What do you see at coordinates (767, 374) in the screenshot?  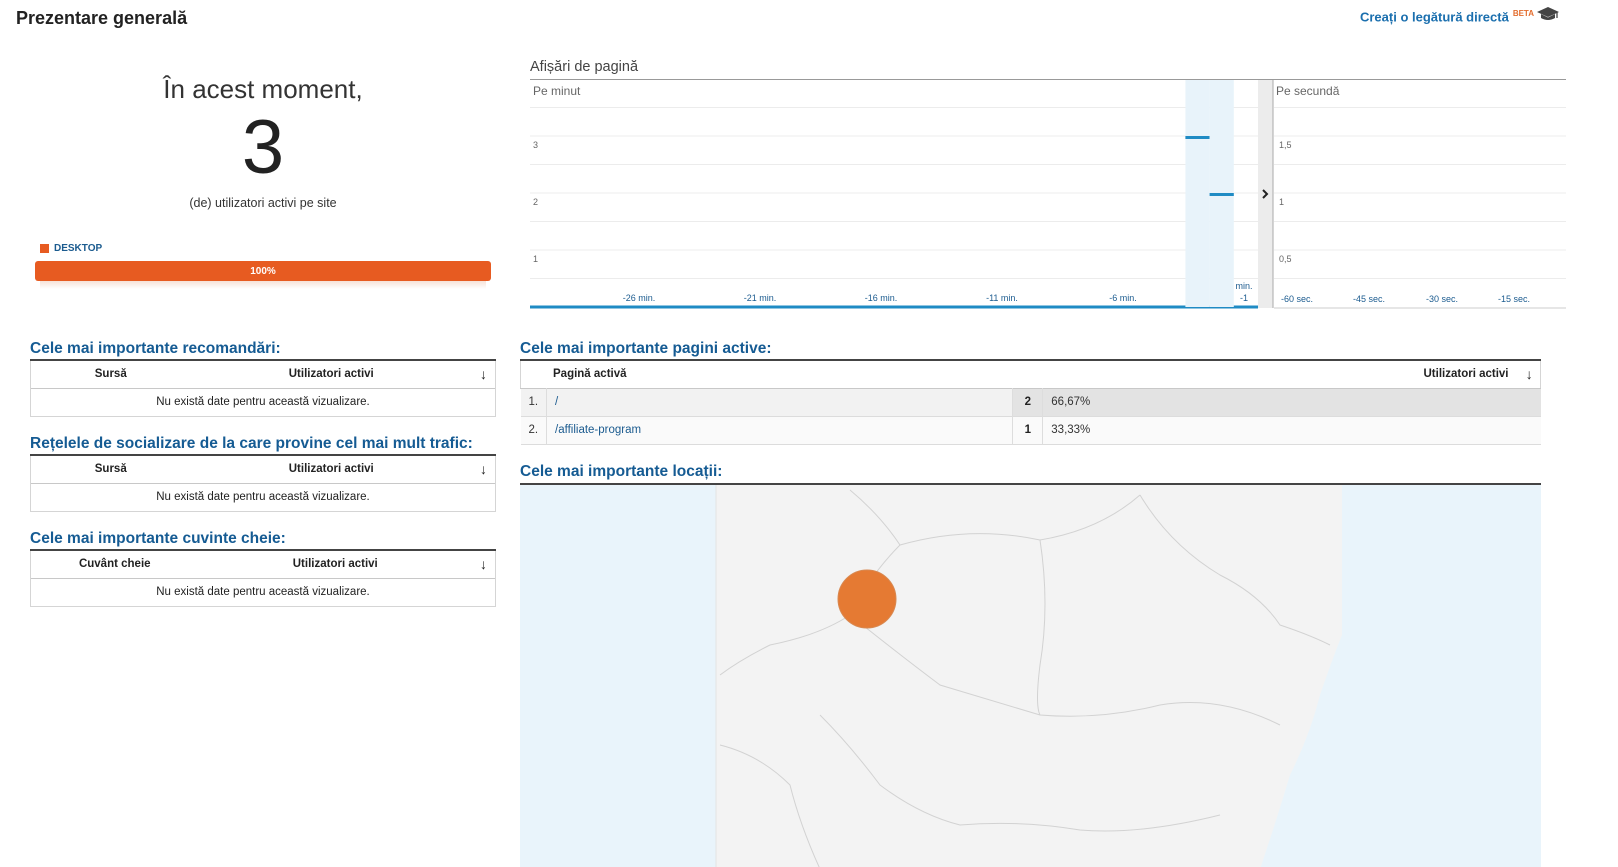 I see `col-active-page: Pagină activă` at bounding box center [767, 374].